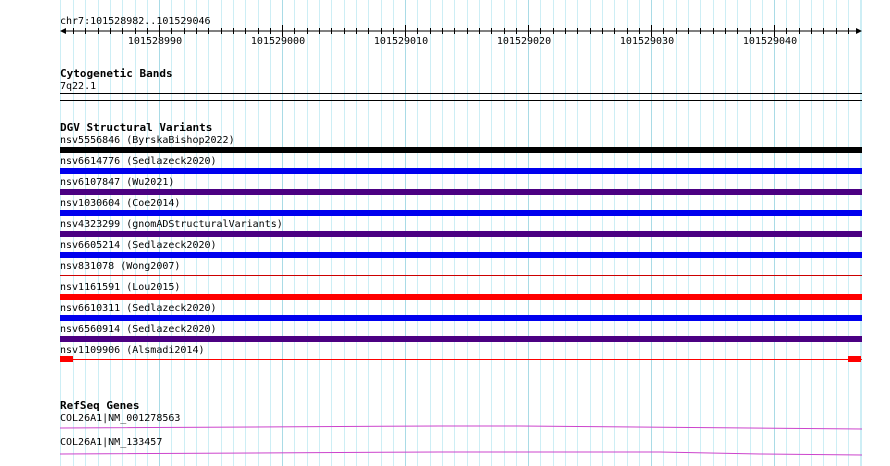  Describe the element at coordinates (138, 329) in the screenshot. I see `variant-label: nsv6560914 (Sedlazeck2020)` at that location.